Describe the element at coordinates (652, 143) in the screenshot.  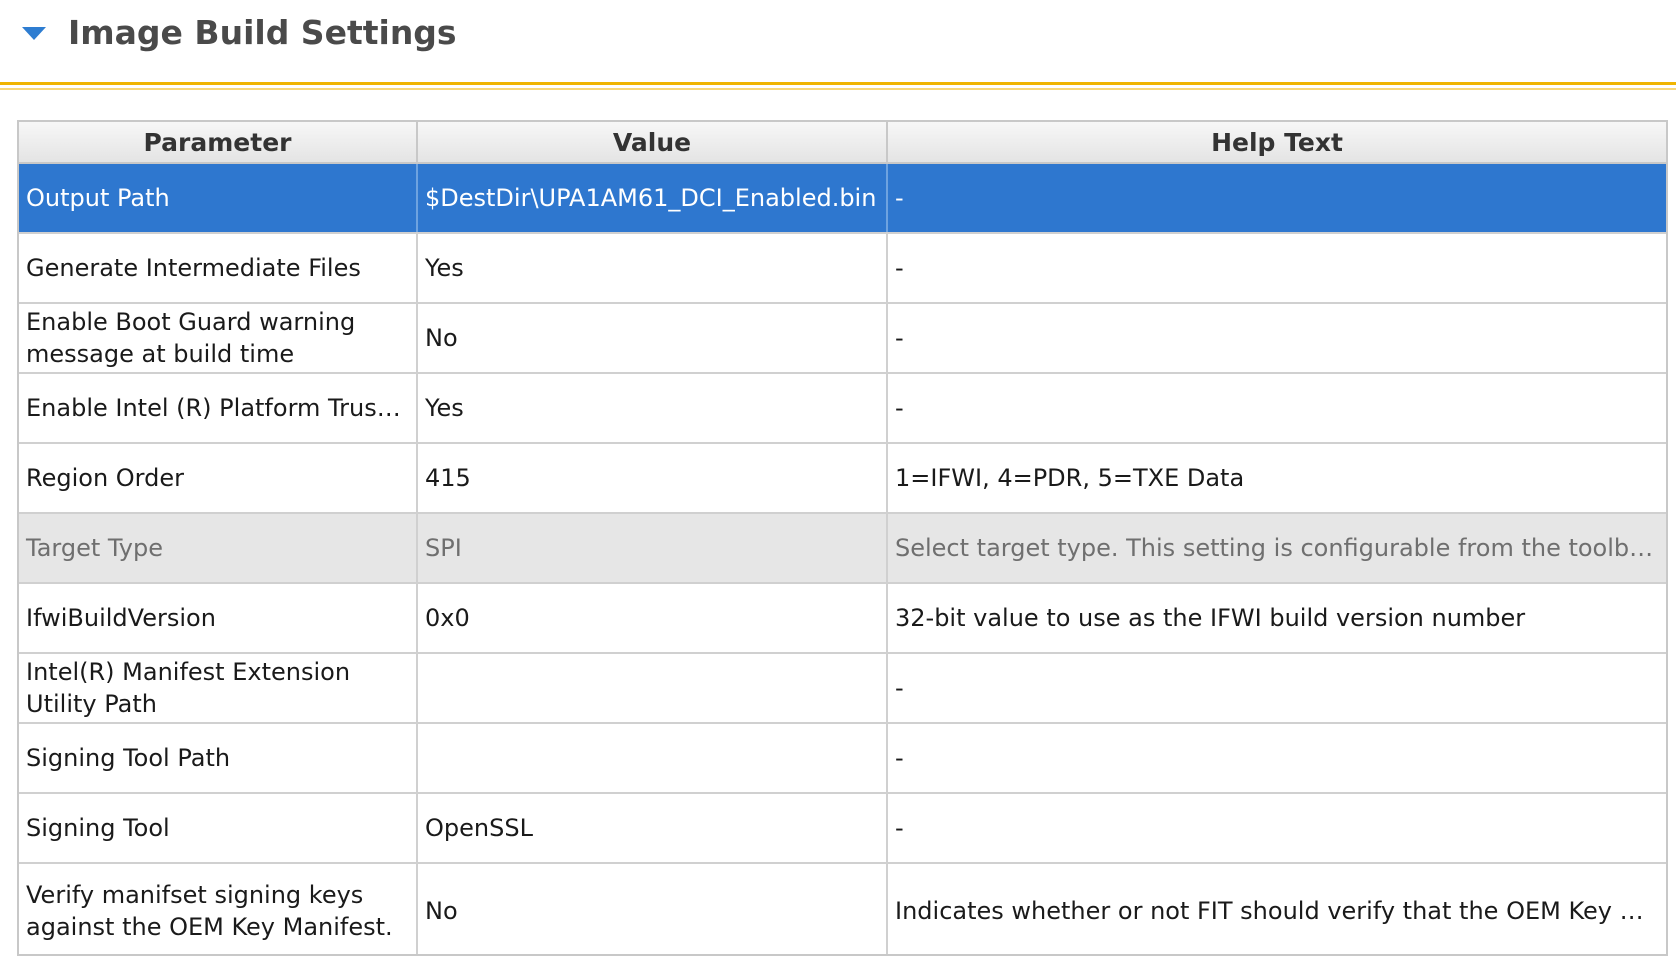
I see `column-header-value: Value` at that location.